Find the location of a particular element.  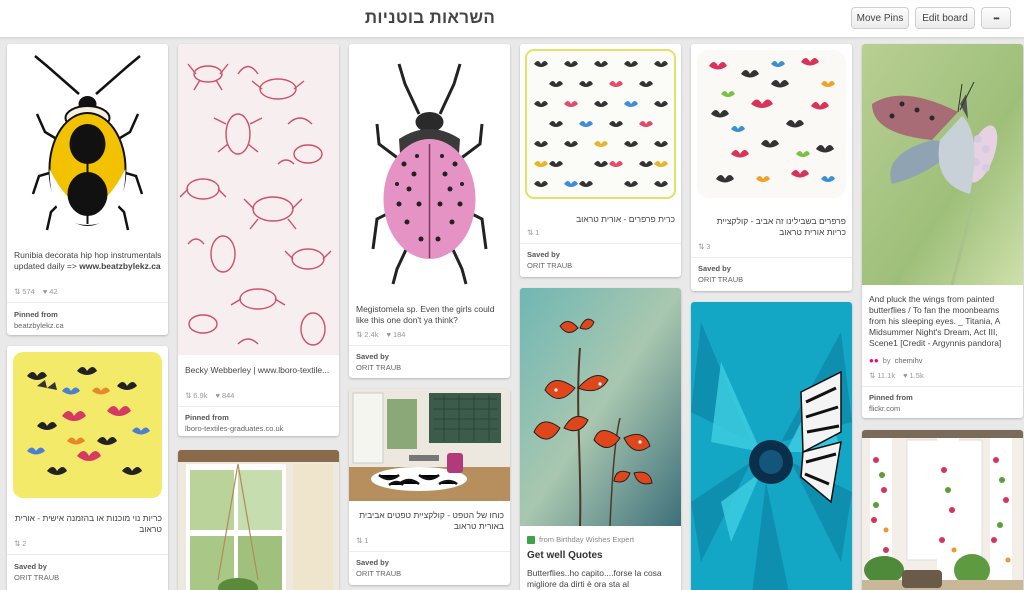

pin-title: Get well Quotes is located at coordinates (565, 555).